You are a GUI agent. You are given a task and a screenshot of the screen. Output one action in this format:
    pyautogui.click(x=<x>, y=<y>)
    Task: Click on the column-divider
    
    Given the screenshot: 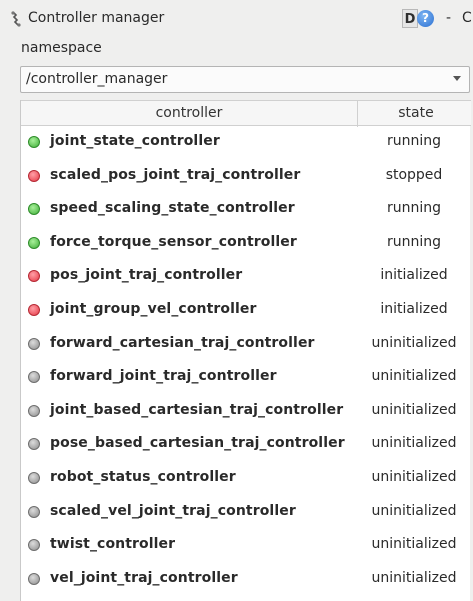 What is the action you would take?
    pyautogui.click(x=357, y=114)
    